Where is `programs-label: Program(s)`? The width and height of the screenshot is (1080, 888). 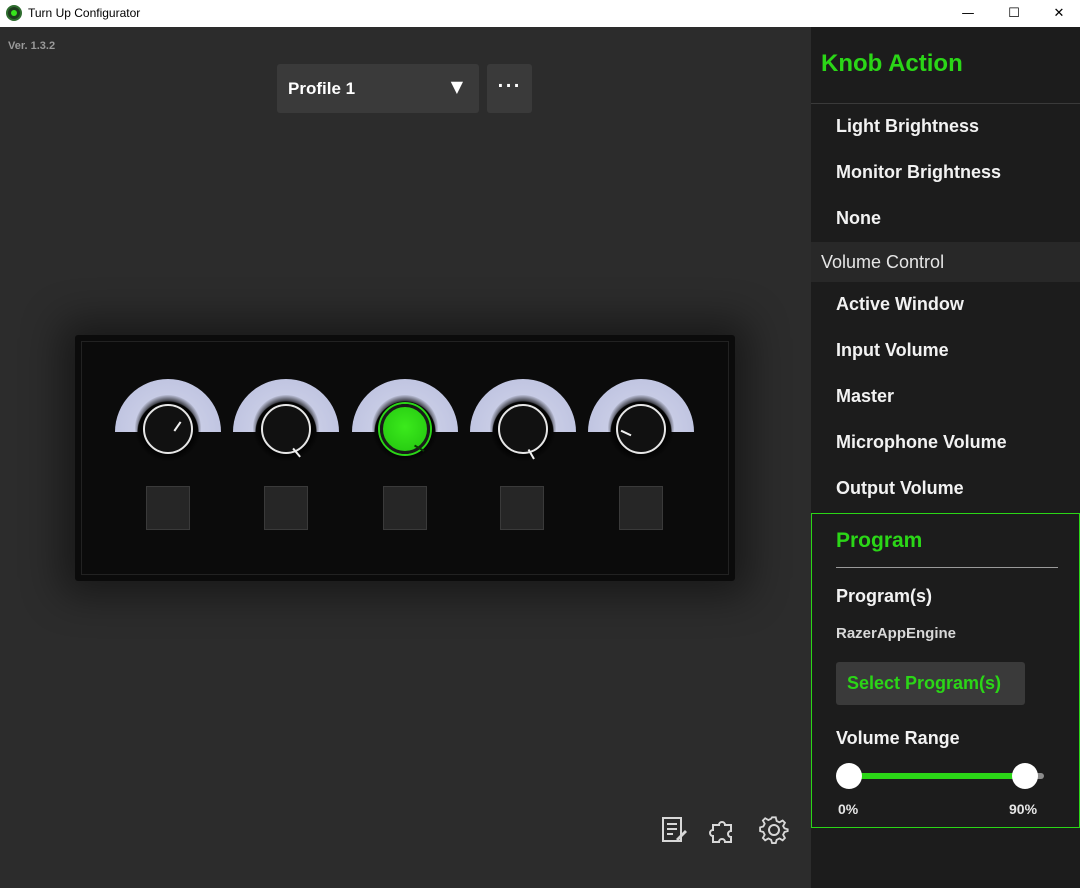 programs-label: Program(s) is located at coordinates (884, 596).